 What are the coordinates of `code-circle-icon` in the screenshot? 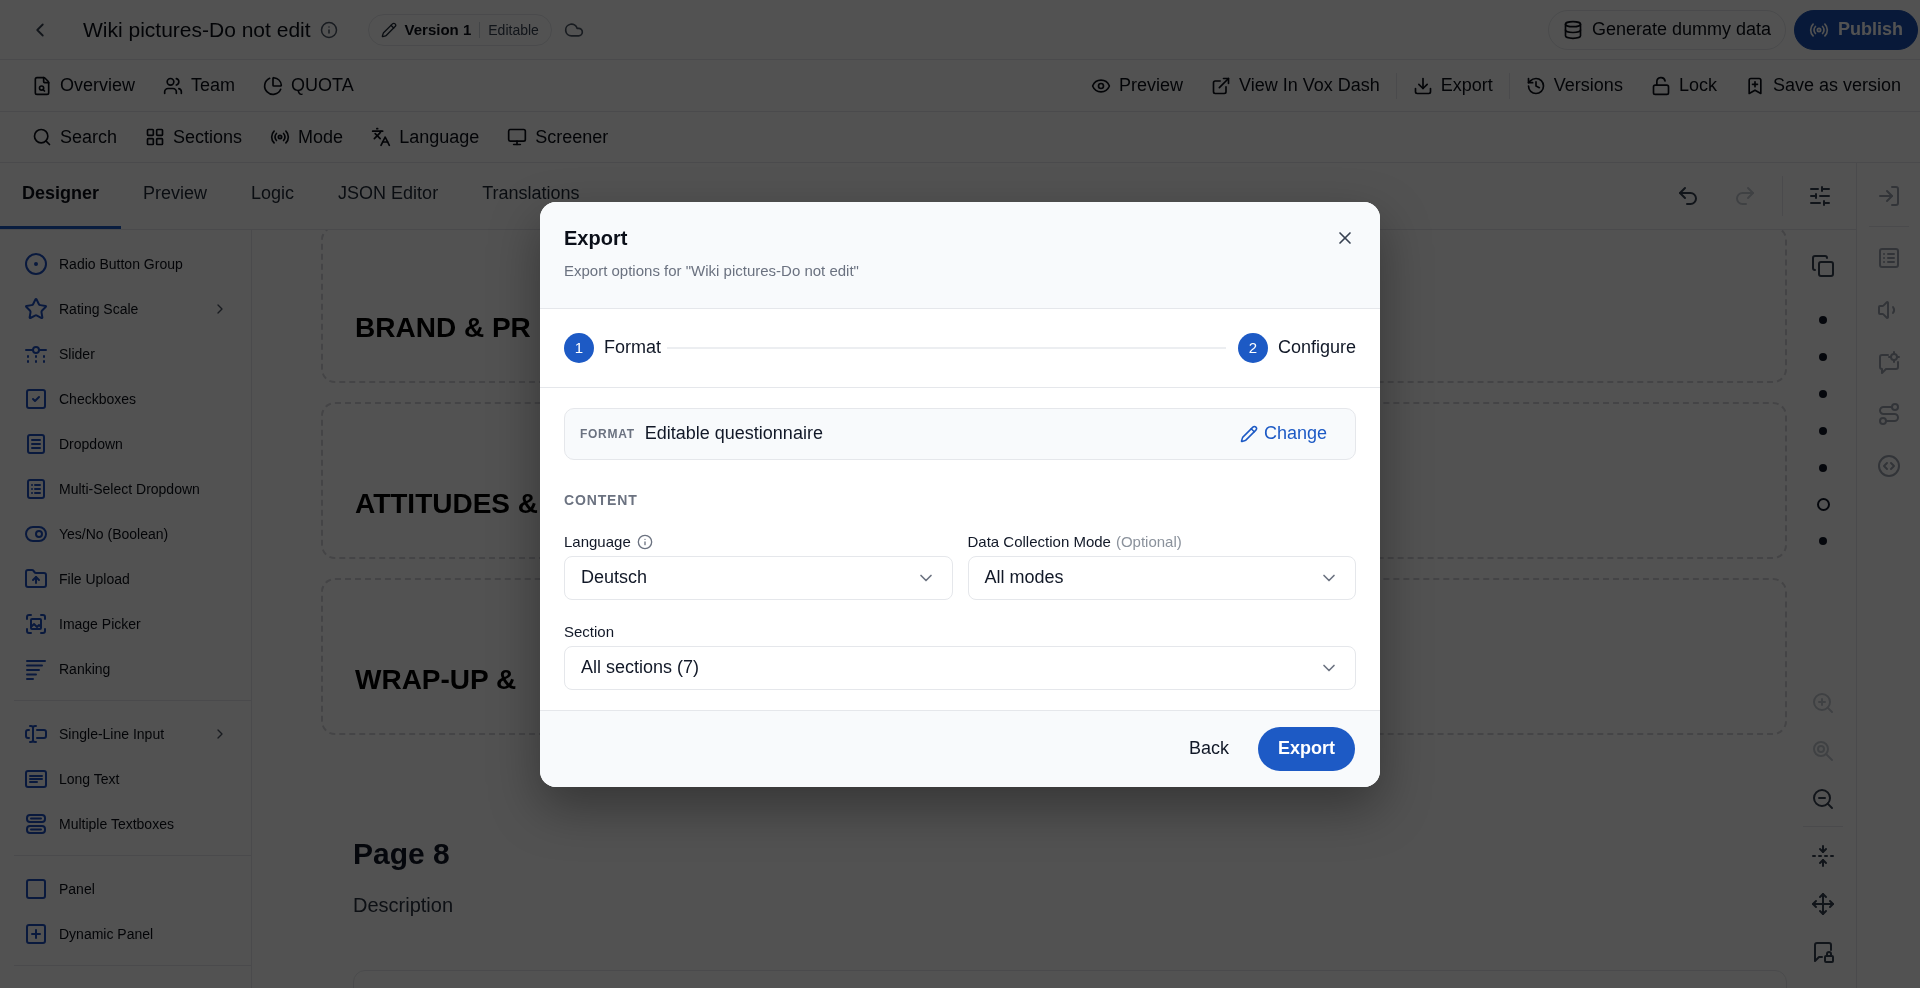 It's located at (1888, 466).